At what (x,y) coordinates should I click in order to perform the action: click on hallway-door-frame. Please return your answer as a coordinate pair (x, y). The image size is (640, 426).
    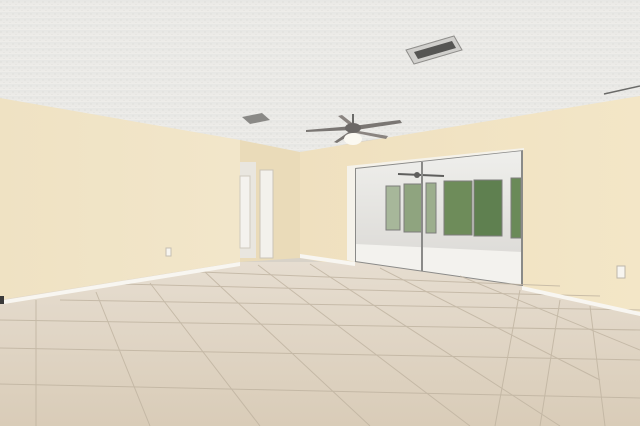
    Looking at the image, I should click on (245, 212).